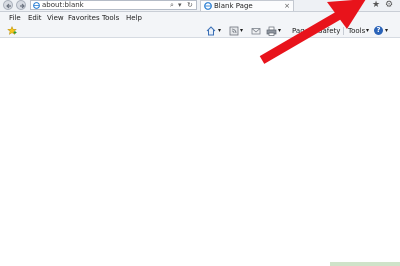 Image resolution: width=400 pixels, height=266 pixels. What do you see at coordinates (84, 18) in the screenshot?
I see `menu-favorites: Favorites` at bounding box center [84, 18].